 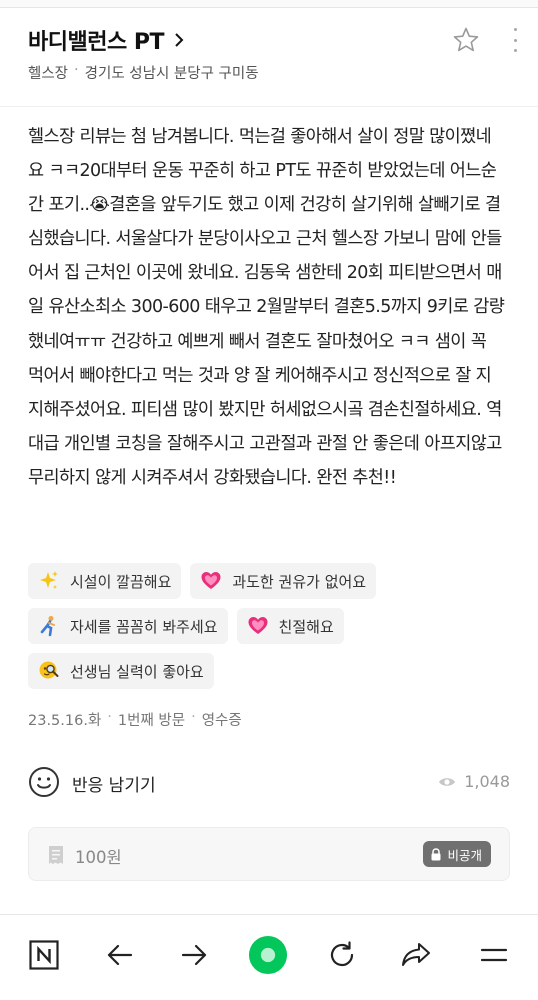 What do you see at coordinates (269, 106) in the screenshot?
I see `divider` at bounding box center [269, 106].